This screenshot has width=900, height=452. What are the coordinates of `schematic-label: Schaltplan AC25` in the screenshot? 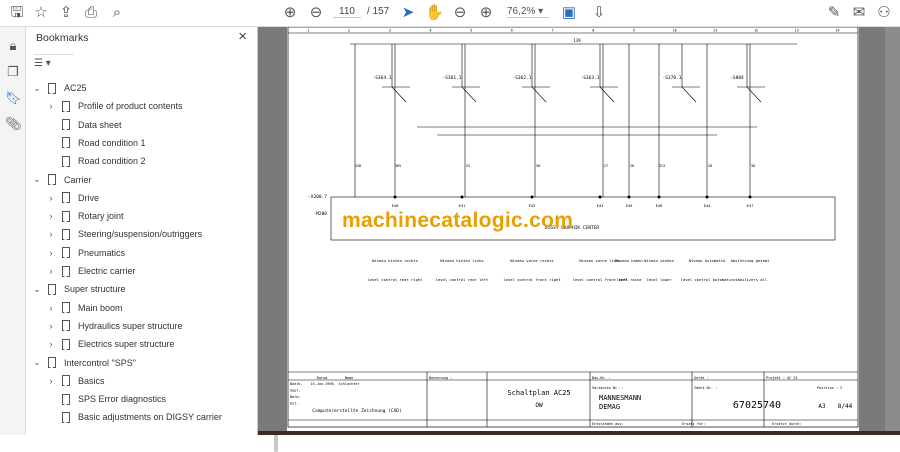 It's located at (538, 393).